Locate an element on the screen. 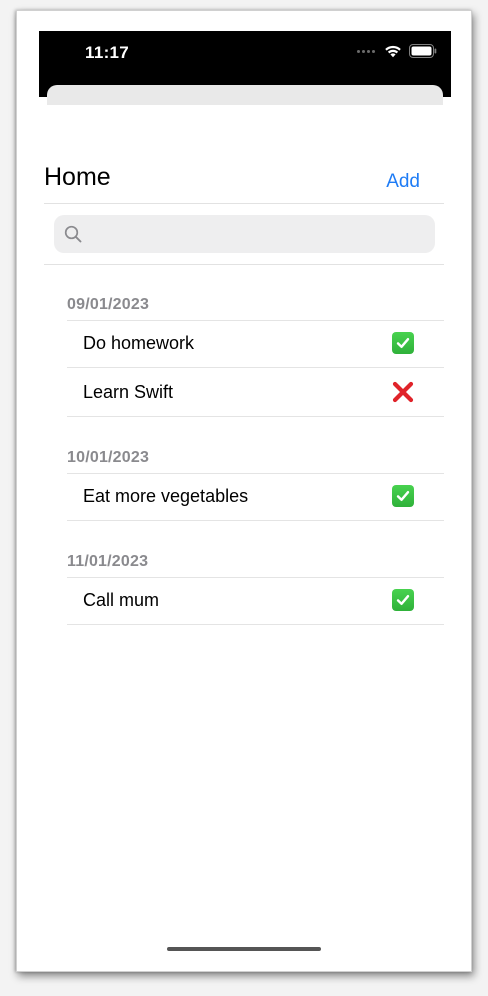  list-item: Do homework is located at coordinates (255, 344).